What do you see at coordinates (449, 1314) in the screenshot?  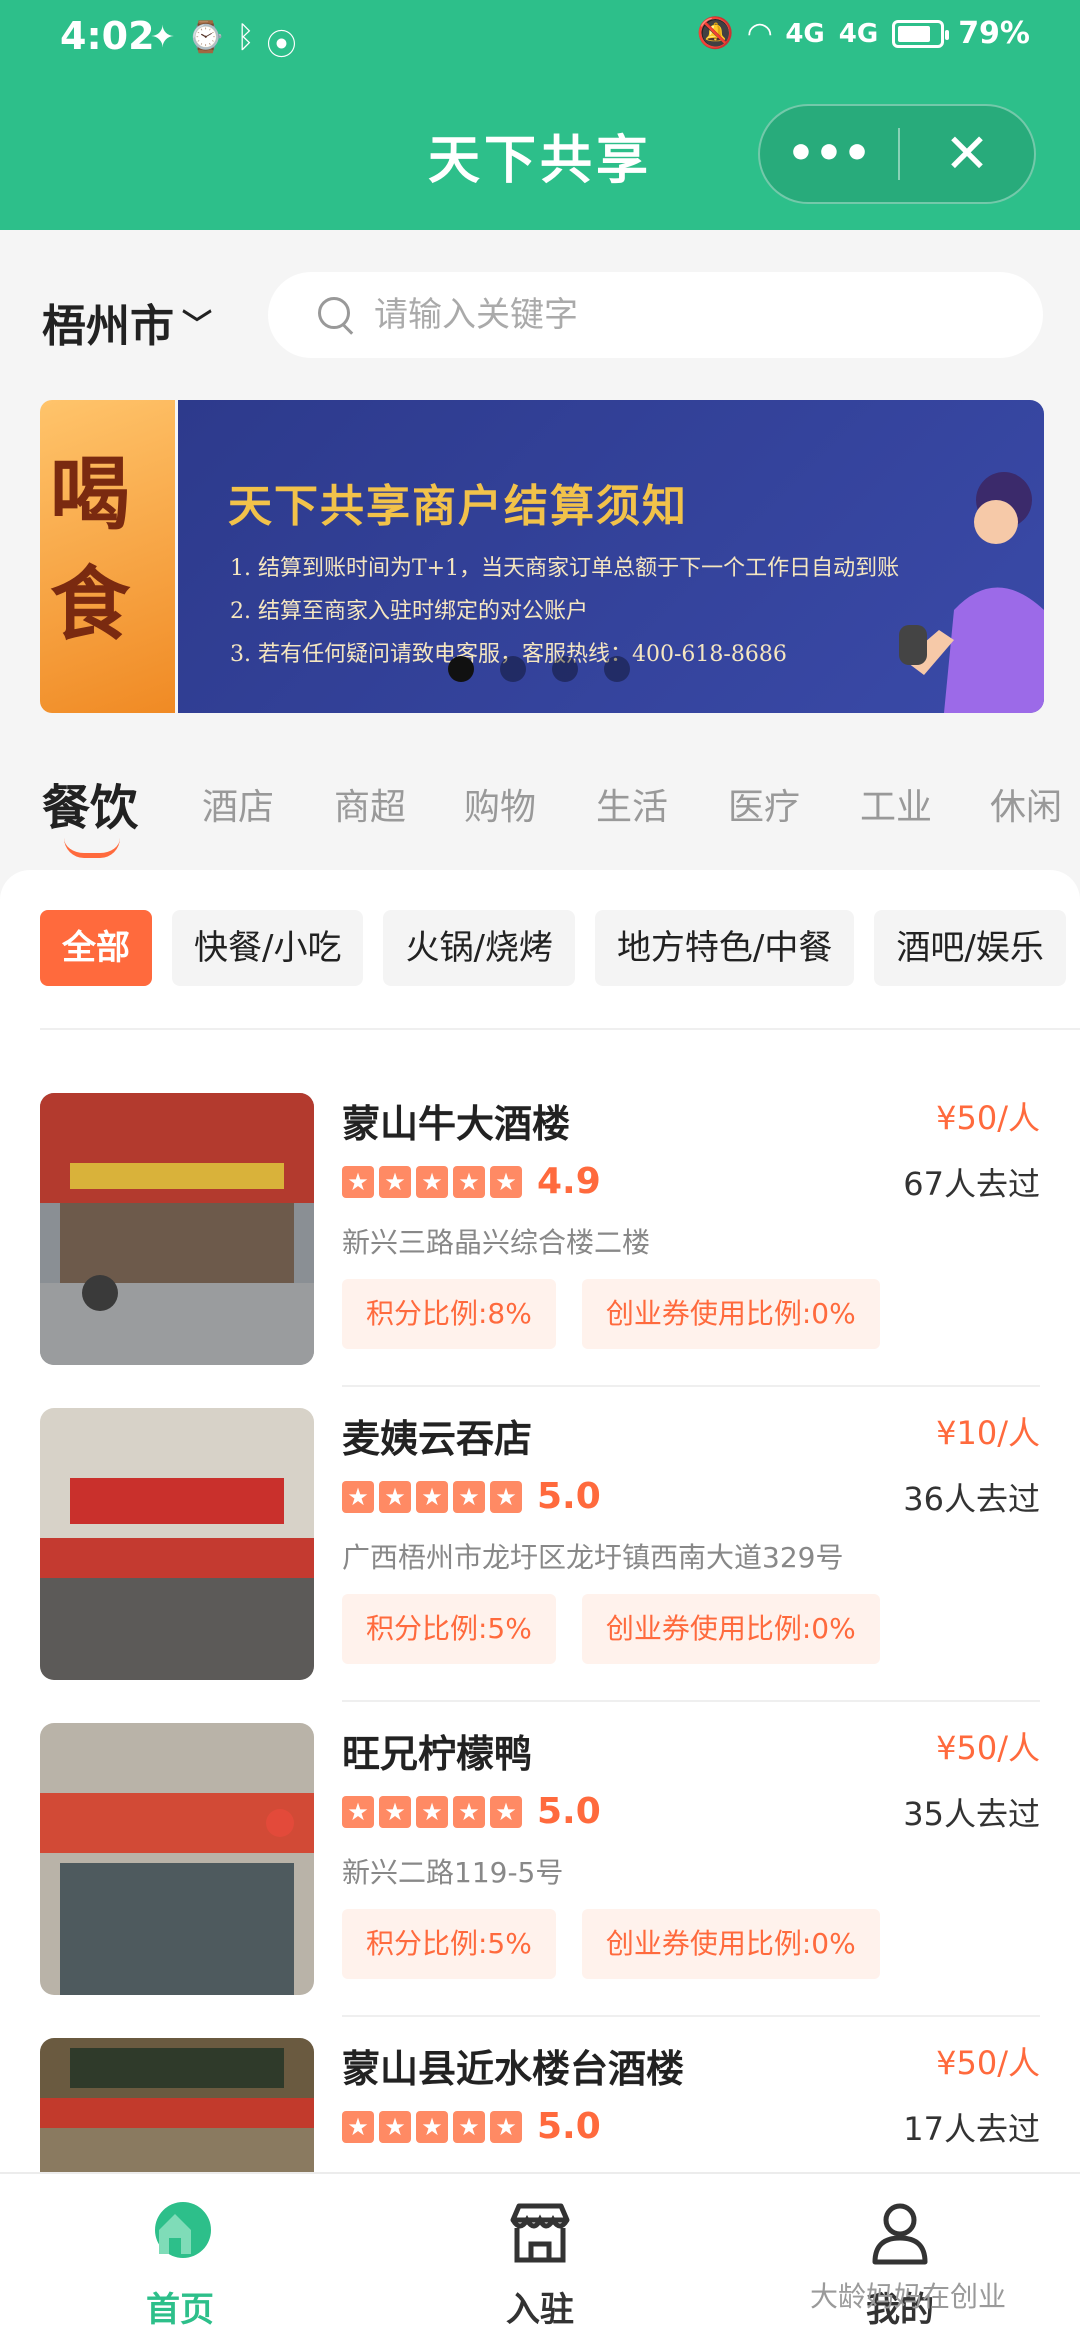 I see `points-ratio-tag: 积分比例:8%` at bounding box center [449, 1314].